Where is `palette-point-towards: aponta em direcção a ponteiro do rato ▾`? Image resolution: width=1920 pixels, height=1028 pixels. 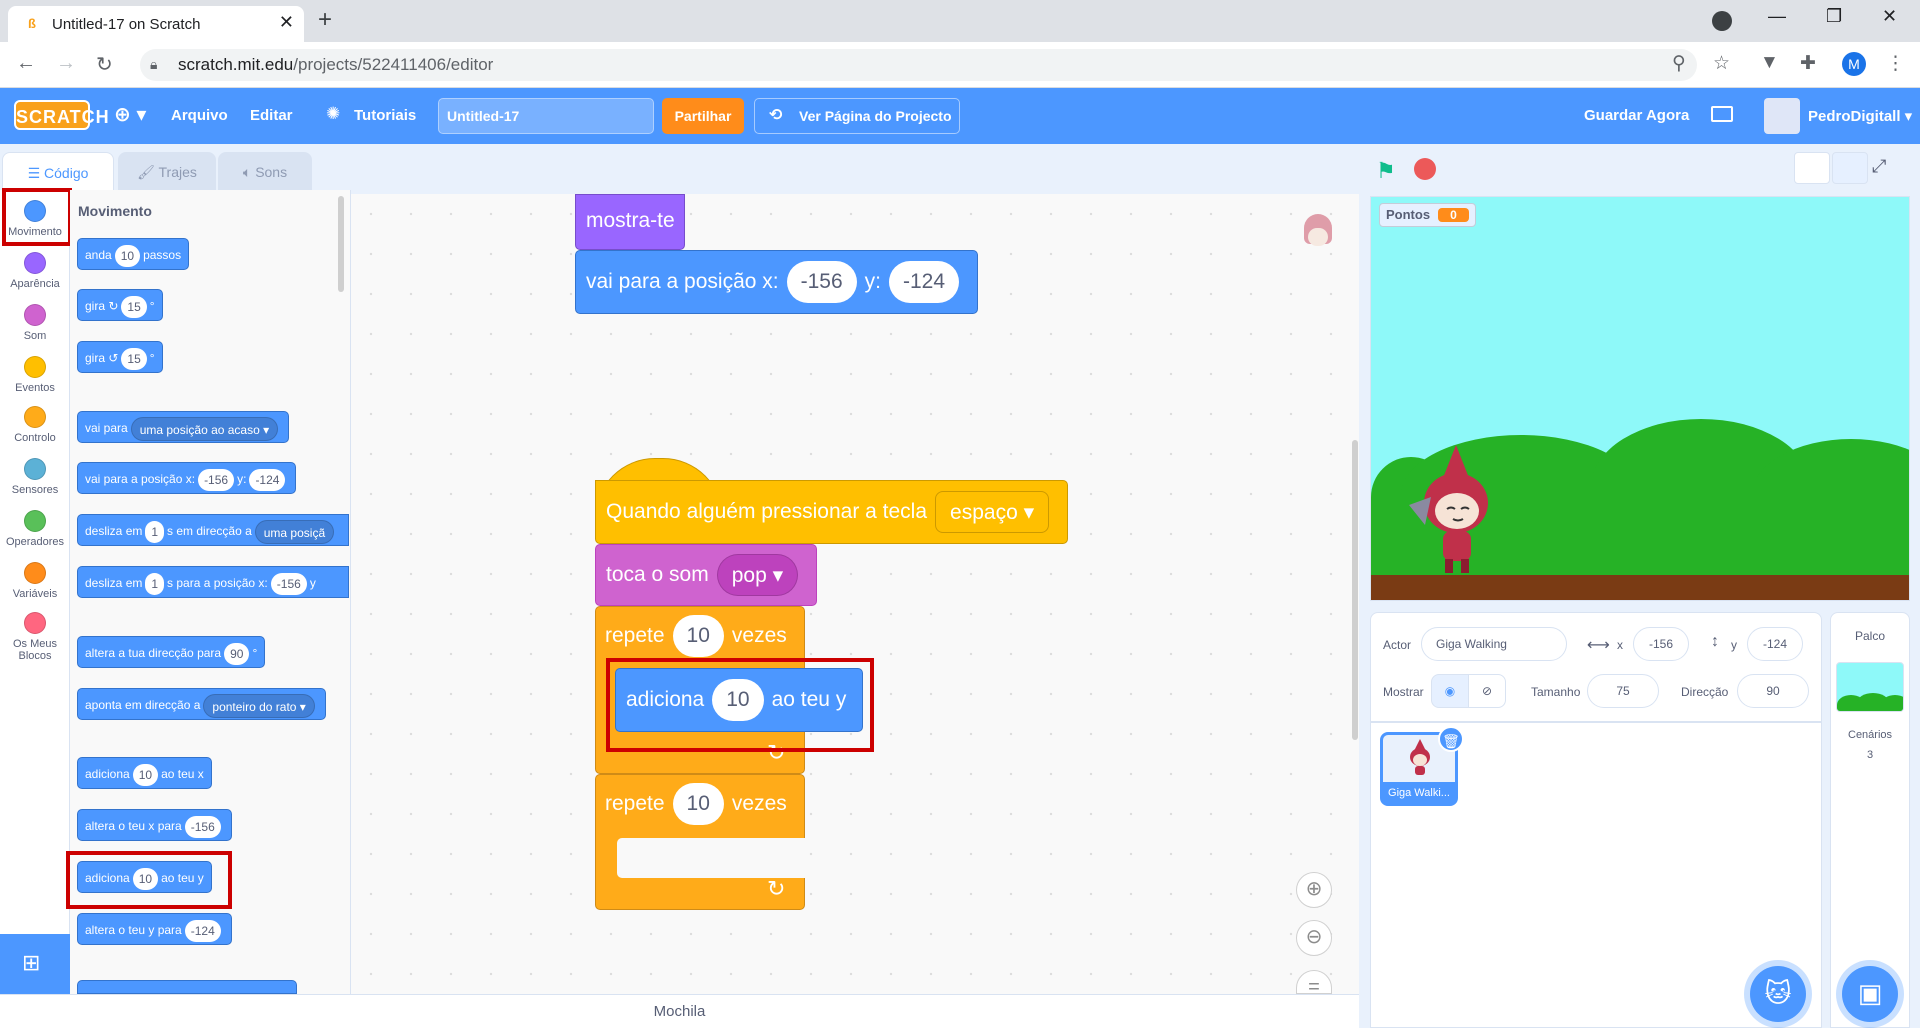
palette-point-towards: aponta em direcção a ponteiro do rato ▾ is located at coordinates (201, 704).